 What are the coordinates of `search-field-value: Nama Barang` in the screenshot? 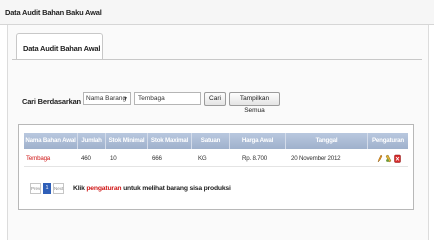 It's located at (106, 98).